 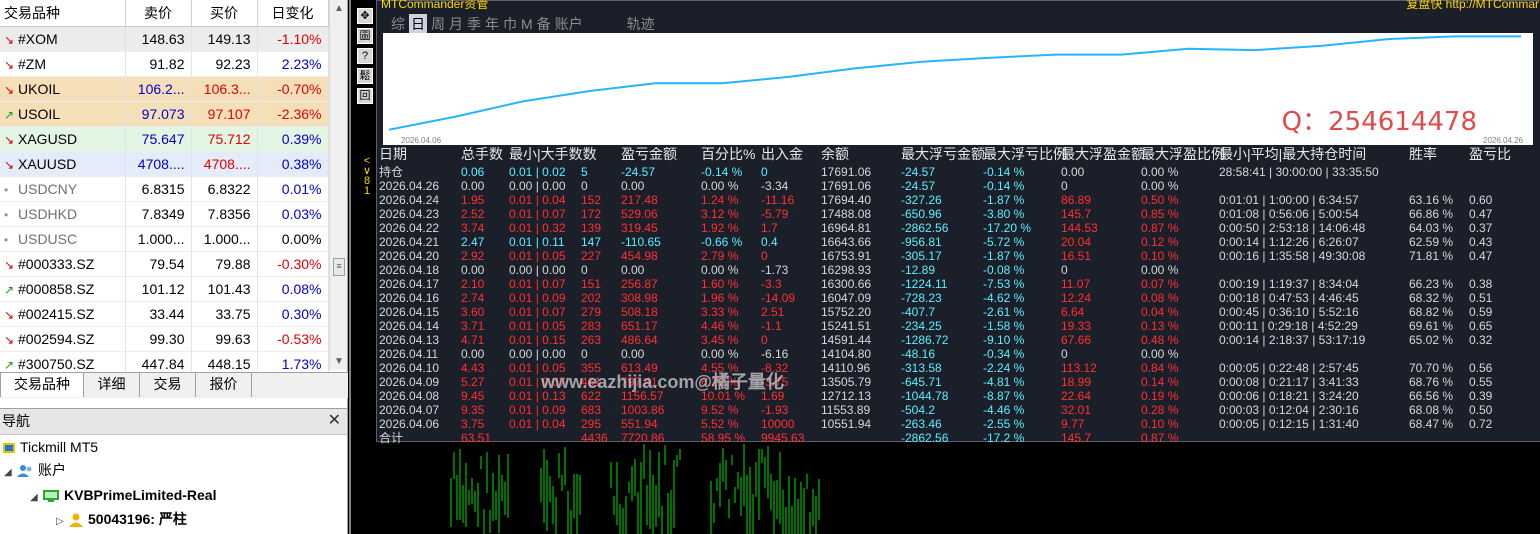 I want to click on symbol-row: • USDHKD 7.8349 7.8356 0.03%, so click(x=164, y=214).